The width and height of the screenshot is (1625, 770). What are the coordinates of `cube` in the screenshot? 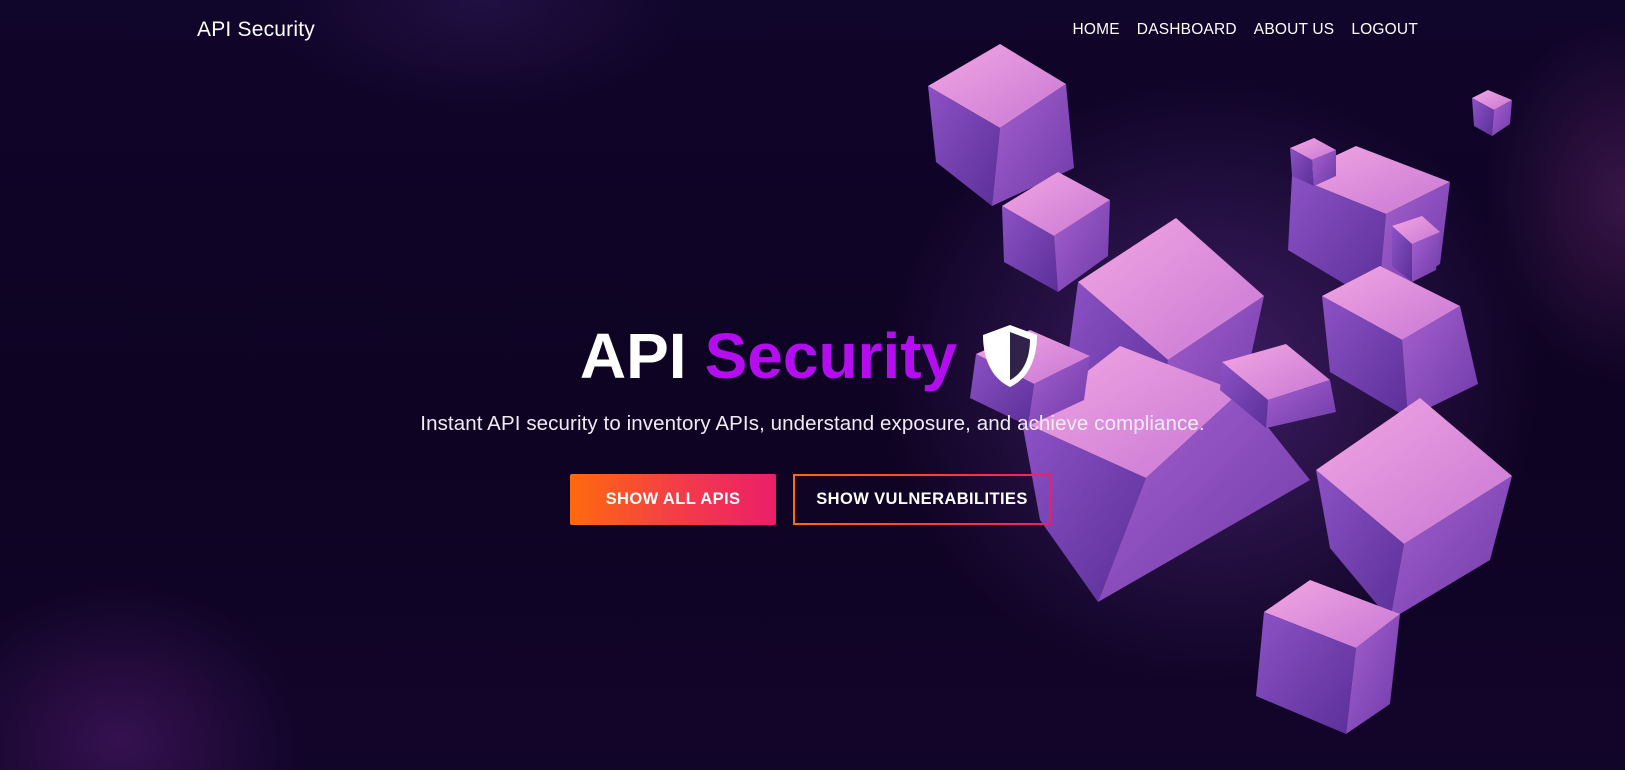 It's located at (1492, 113).